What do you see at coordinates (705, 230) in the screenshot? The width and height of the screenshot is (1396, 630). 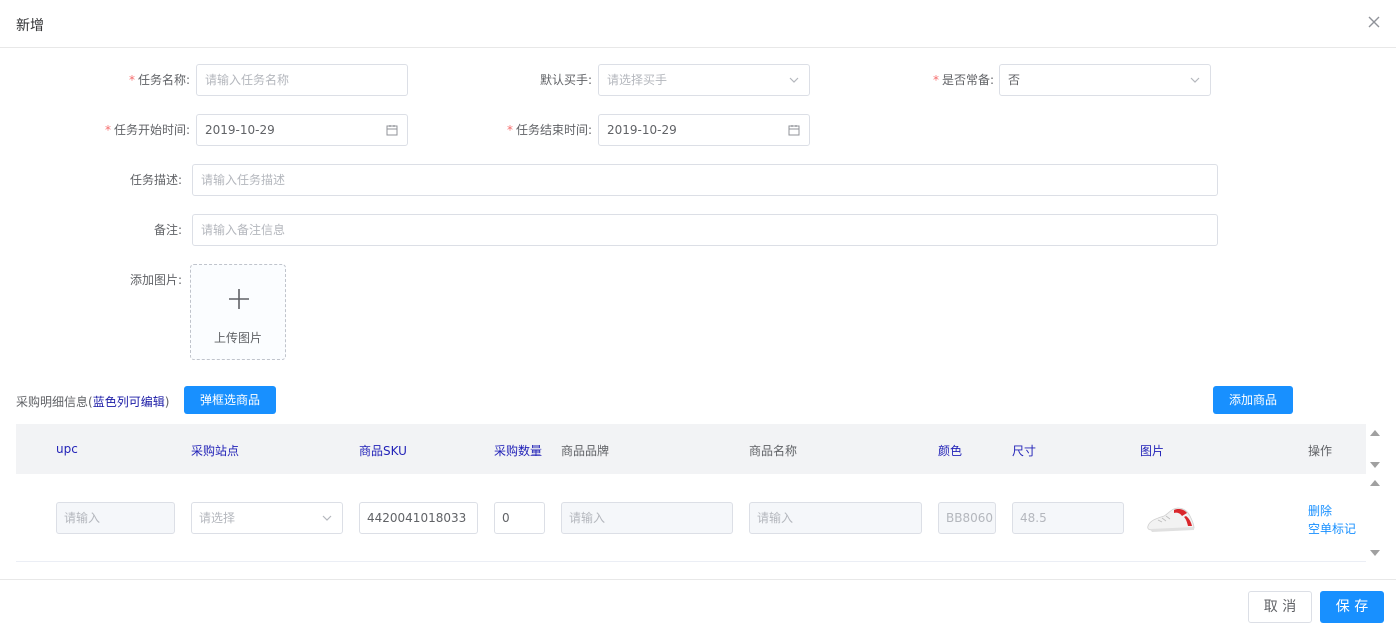 I see `remark-input: 请输入备注信息` at bounding box center [705, 230].